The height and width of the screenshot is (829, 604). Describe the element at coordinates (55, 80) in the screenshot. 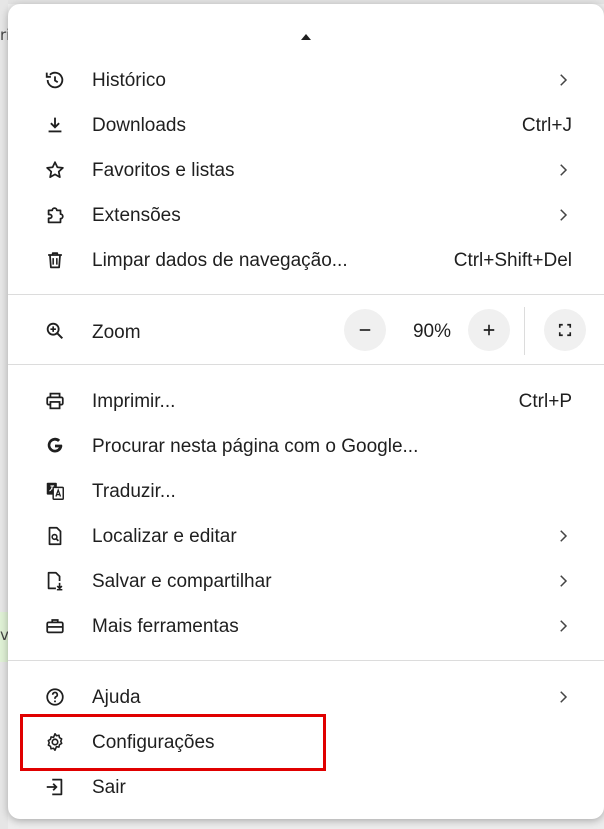

I see `history-icon` at that location.